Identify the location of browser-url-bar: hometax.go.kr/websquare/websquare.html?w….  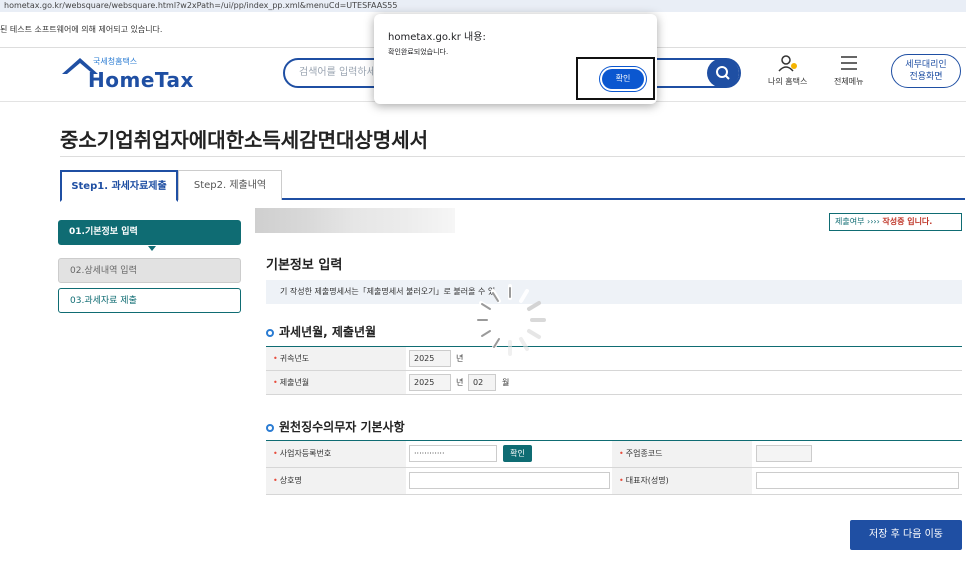
(483, 6).